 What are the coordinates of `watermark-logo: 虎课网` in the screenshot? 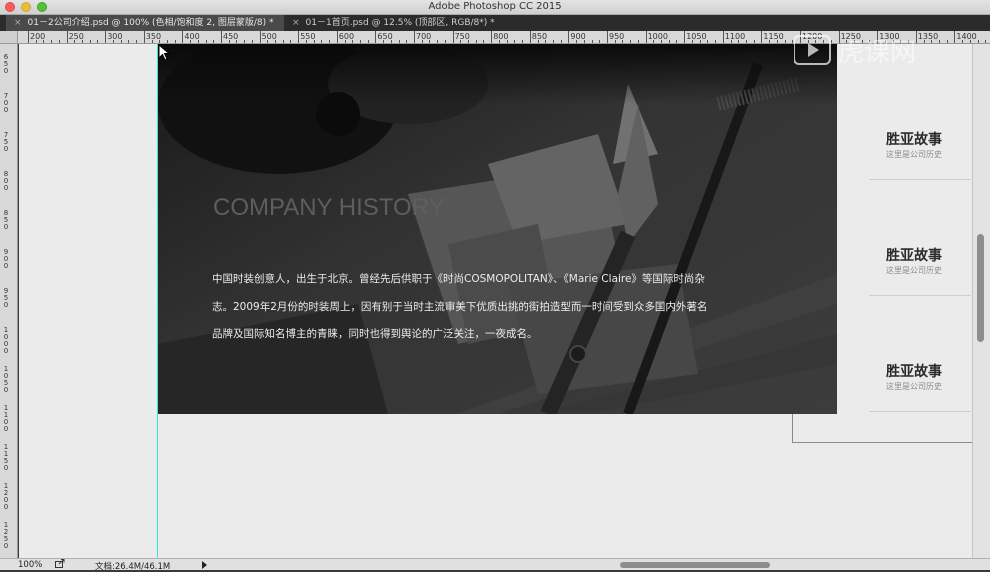 It's located at (855, 51).